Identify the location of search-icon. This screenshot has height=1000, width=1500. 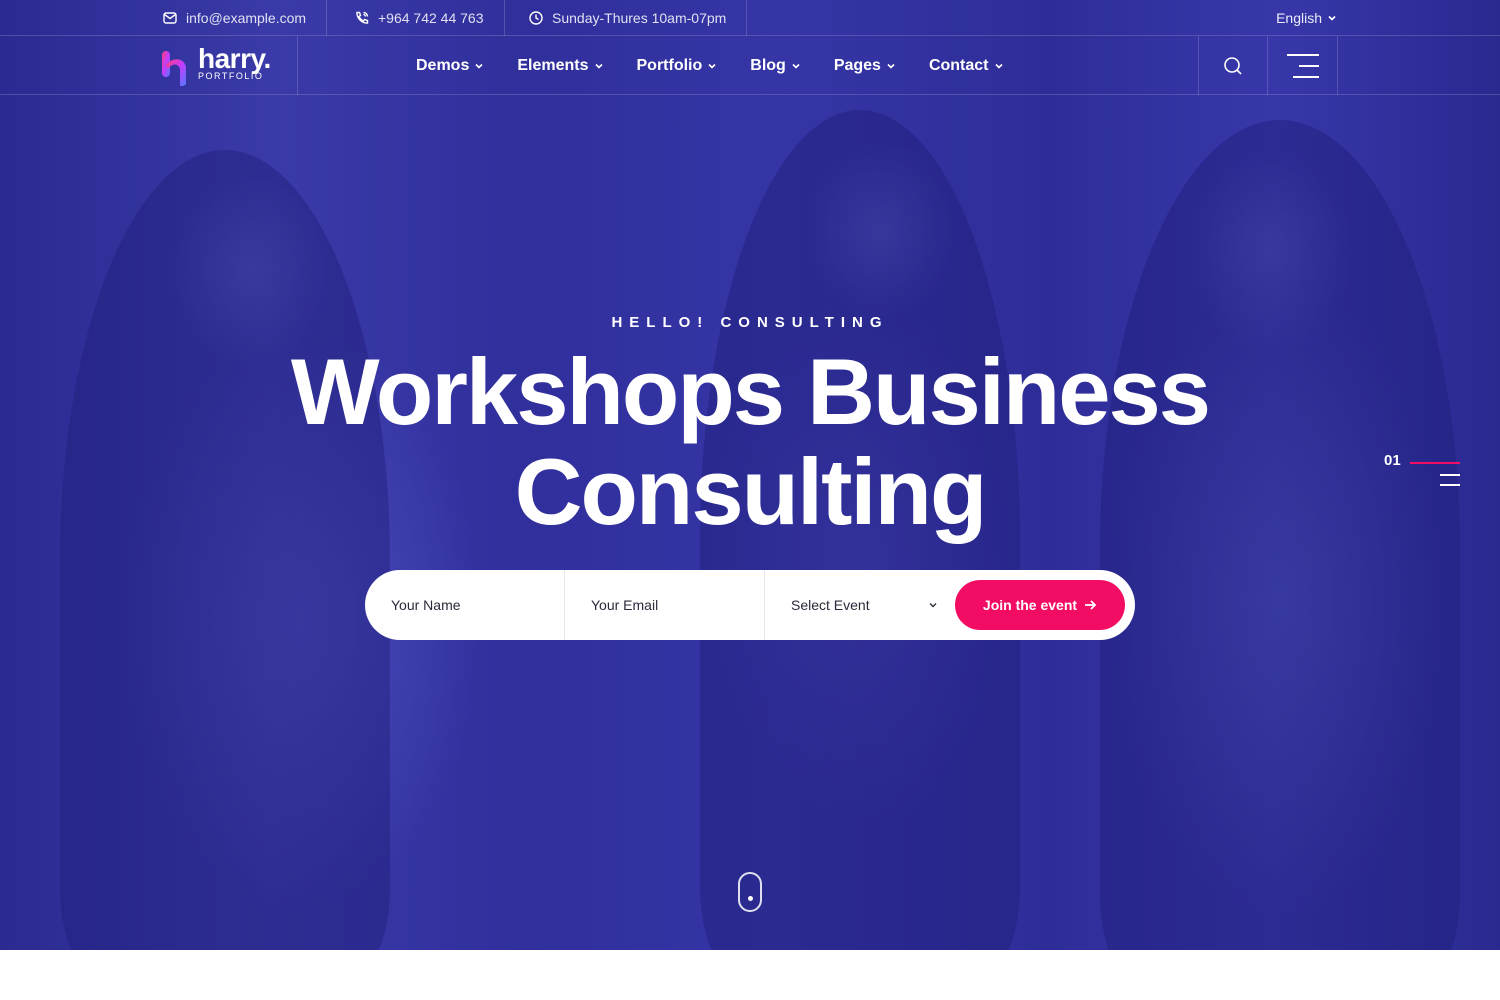
(1233, 65).